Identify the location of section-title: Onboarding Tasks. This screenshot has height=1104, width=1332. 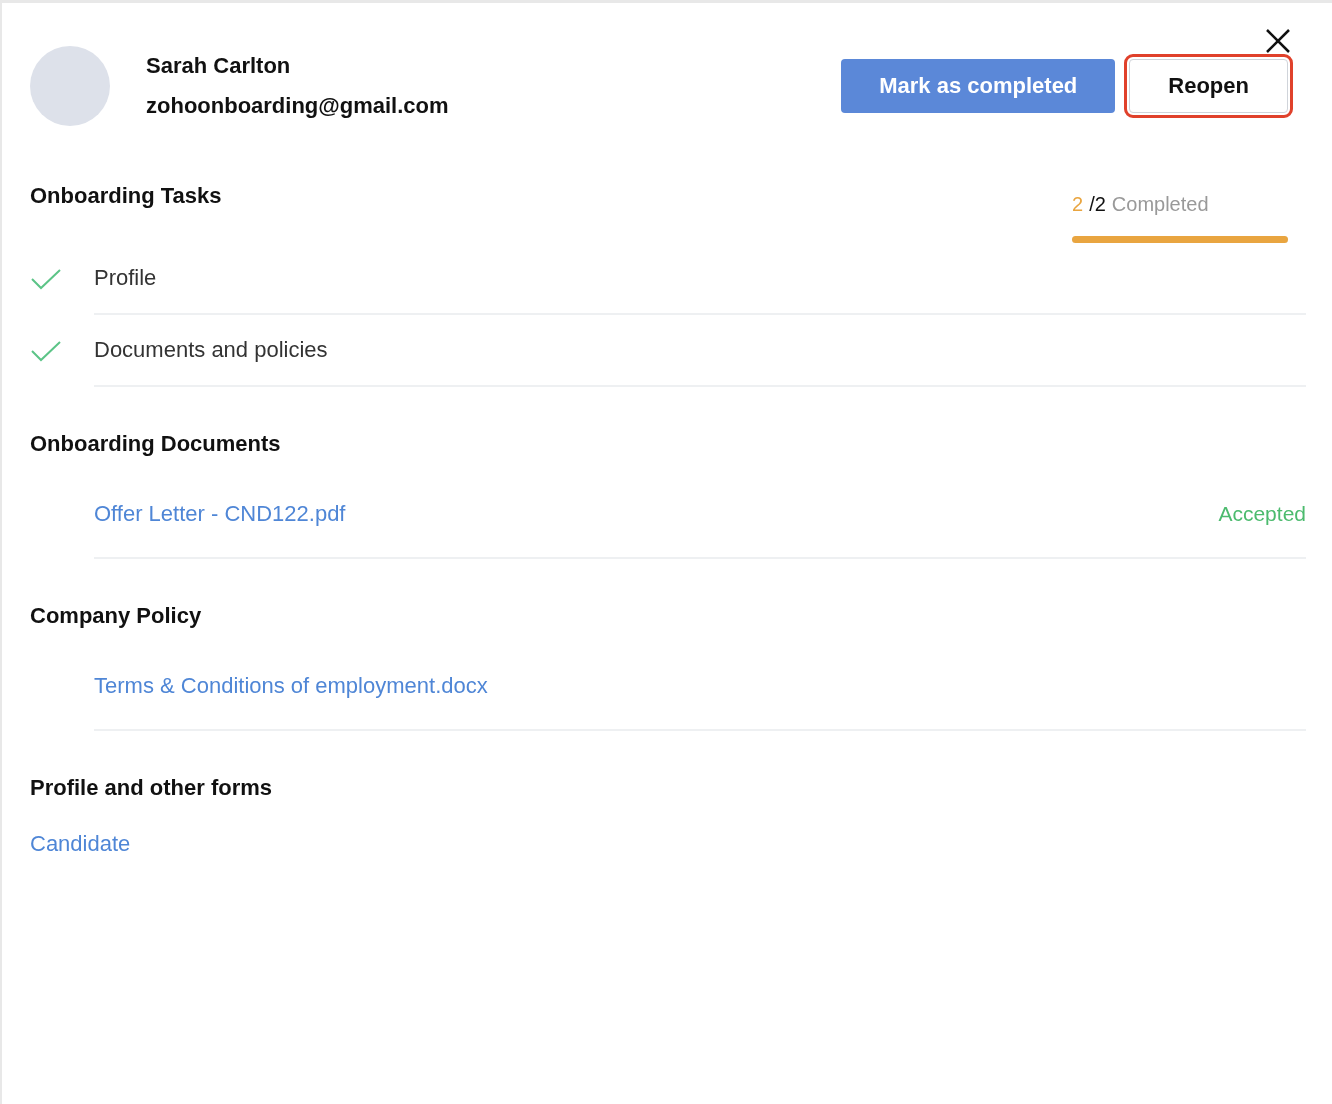
(126, 196).